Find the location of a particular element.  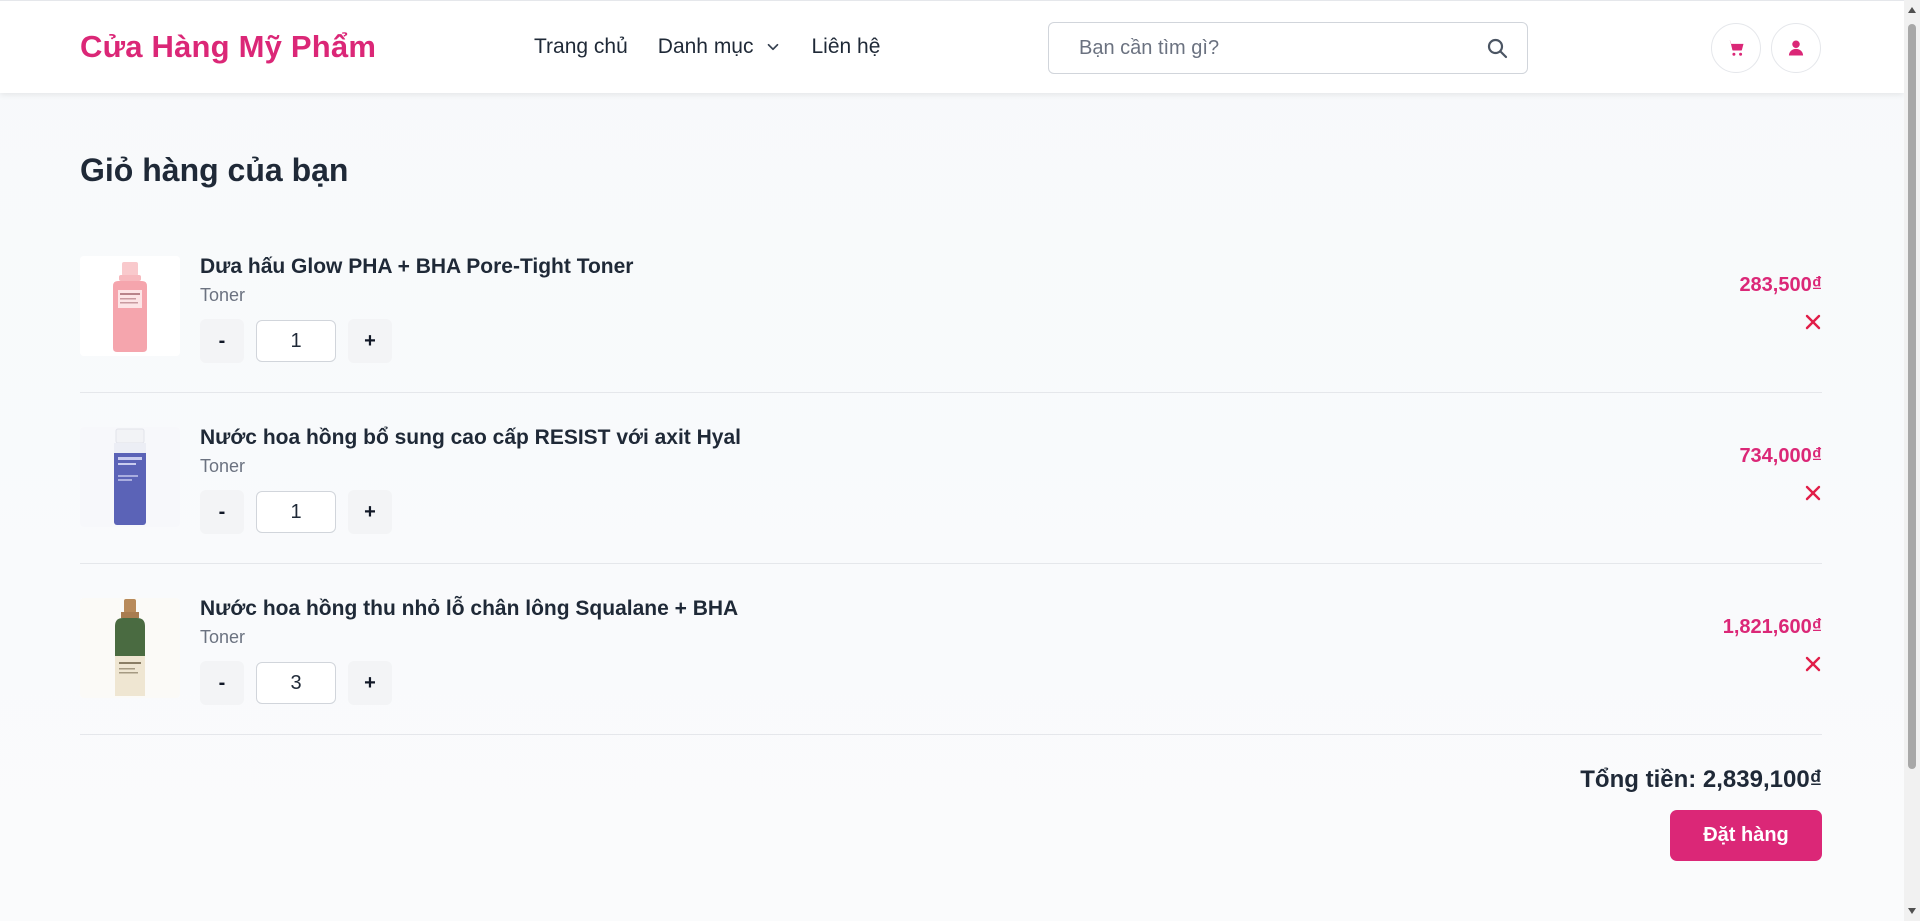

search-input is located at coordinates (1259, 48).